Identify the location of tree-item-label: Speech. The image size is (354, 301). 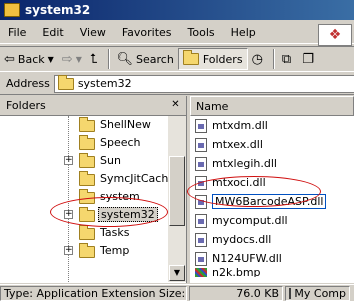
(120, 142).